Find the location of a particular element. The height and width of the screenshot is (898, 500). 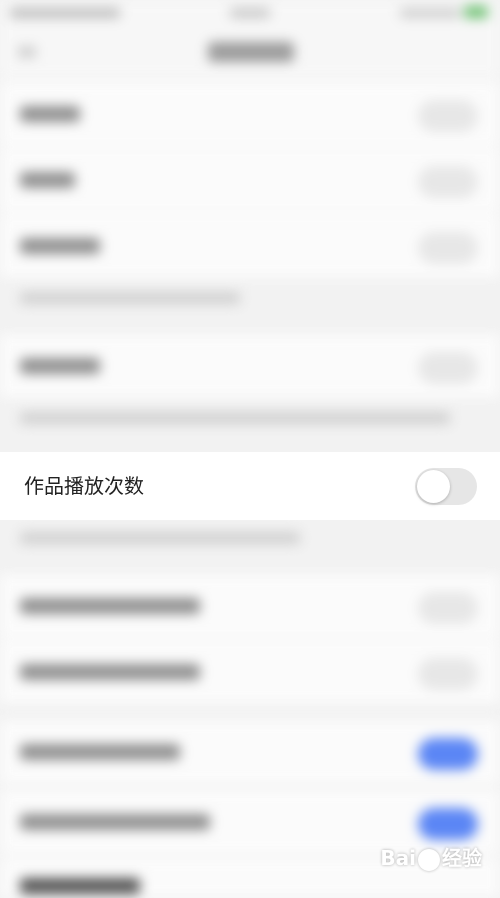

status-icons is located at coordinates (430, 13).